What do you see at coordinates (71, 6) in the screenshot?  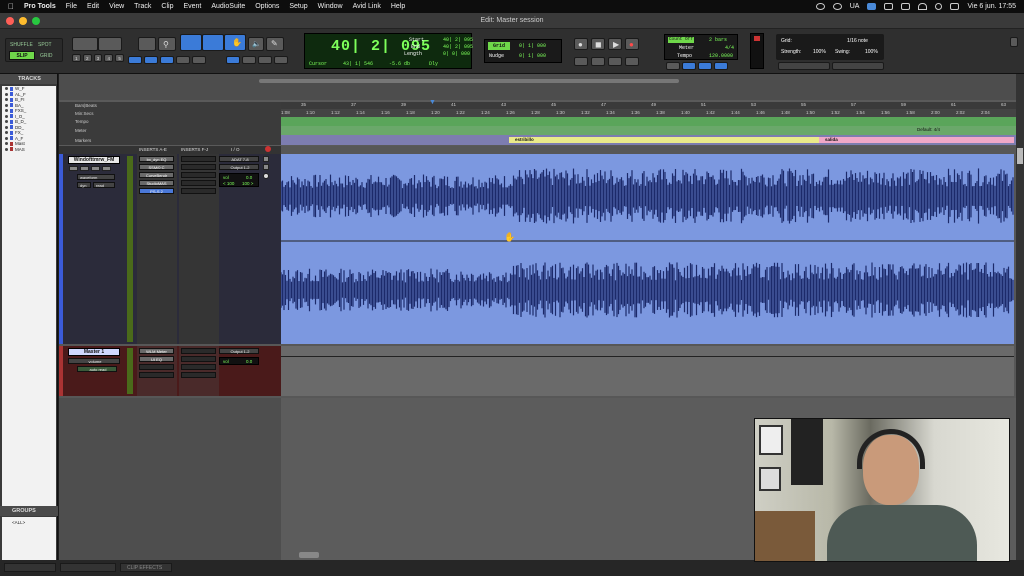 I see `menu-file: File` at bounding box center [71, 6].